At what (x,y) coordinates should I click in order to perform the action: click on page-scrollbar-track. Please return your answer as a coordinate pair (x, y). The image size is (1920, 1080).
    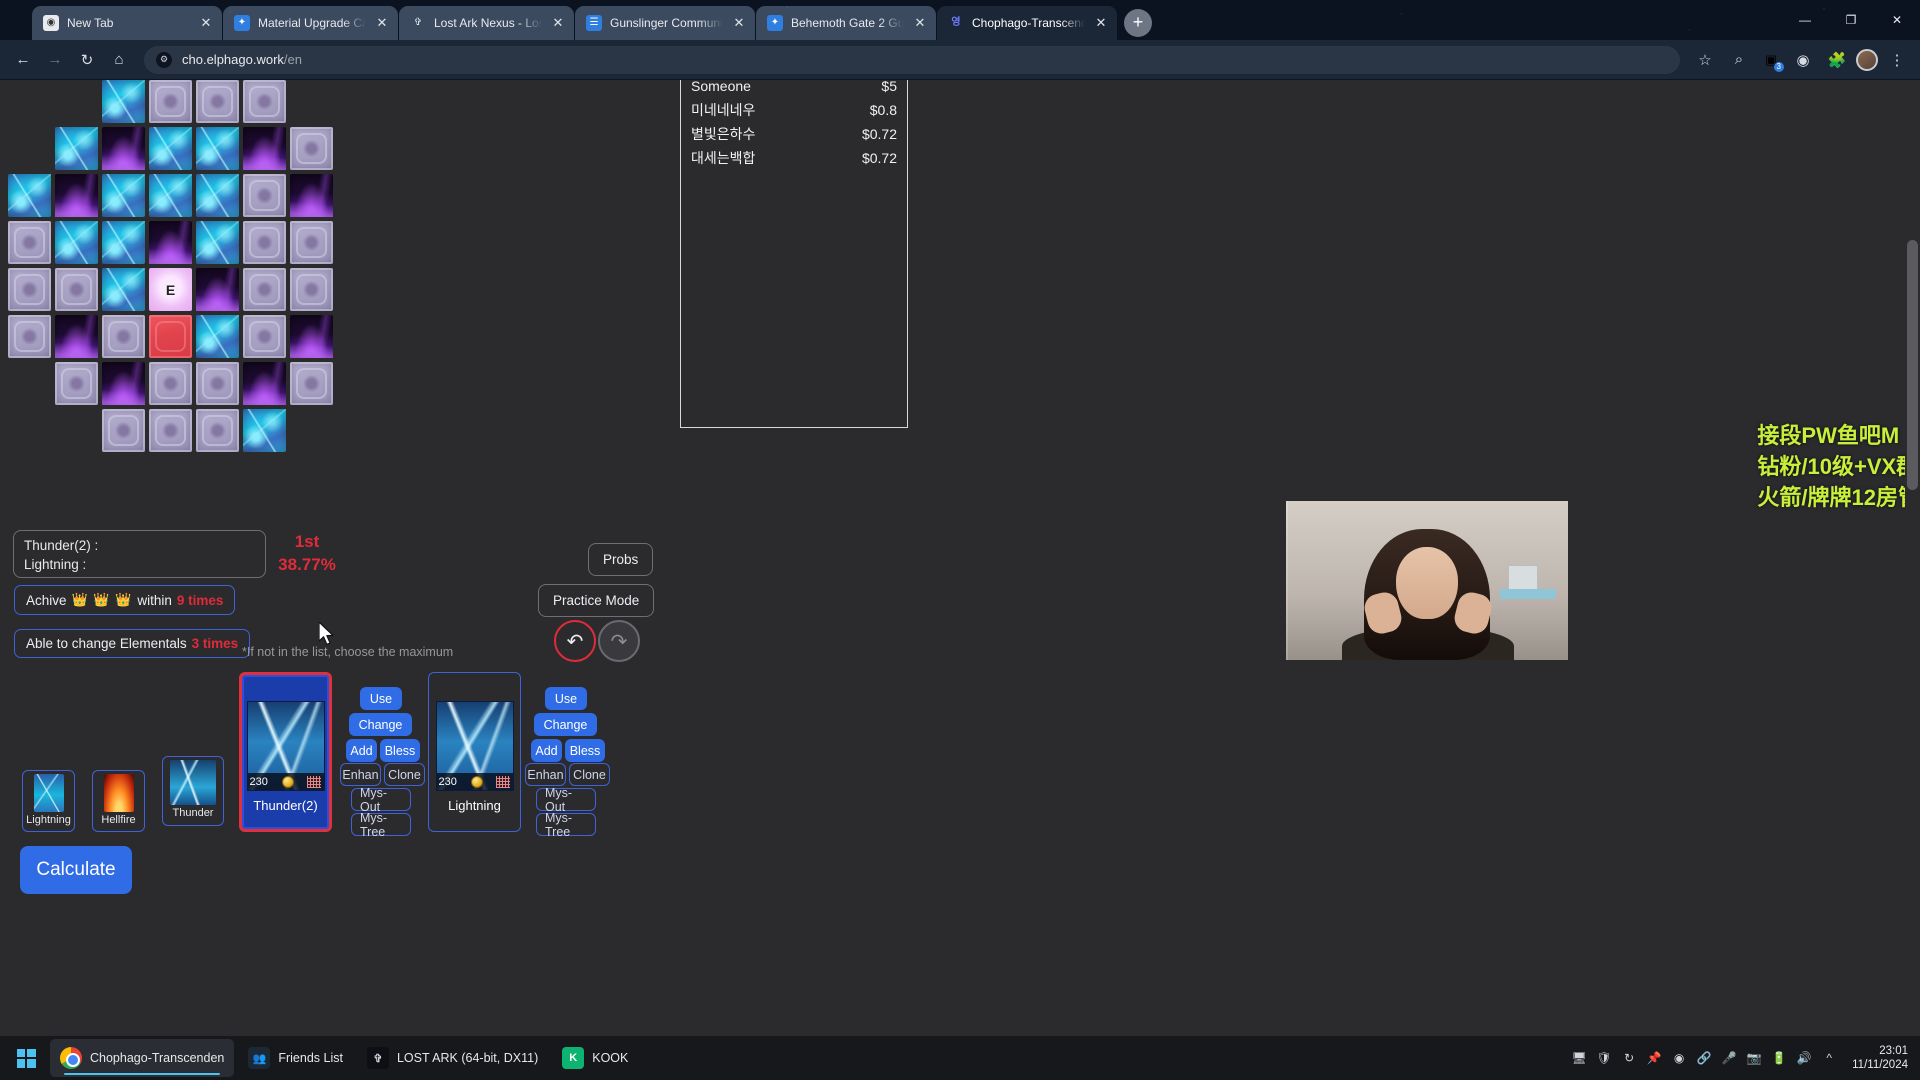
    Looking at the image, I should click on (1912, 580).